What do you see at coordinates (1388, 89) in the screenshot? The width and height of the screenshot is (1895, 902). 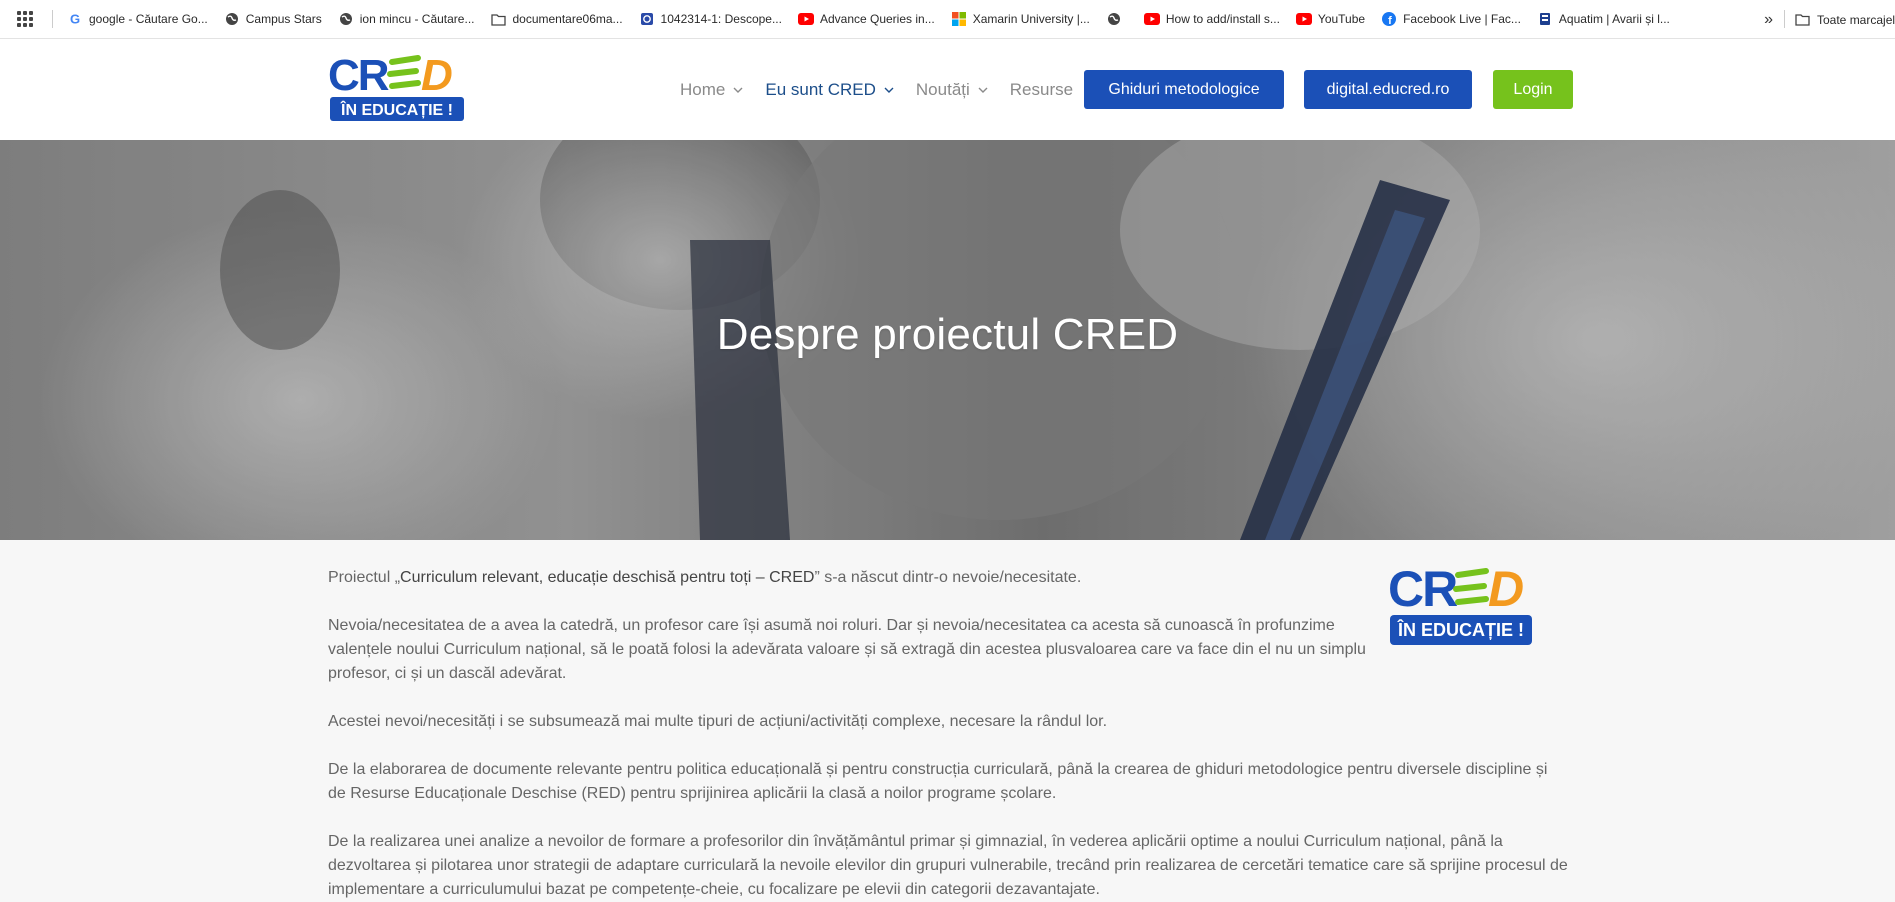 I see `digital-educred-button: digital.educred.ro` at bounding box center [1388, 89].